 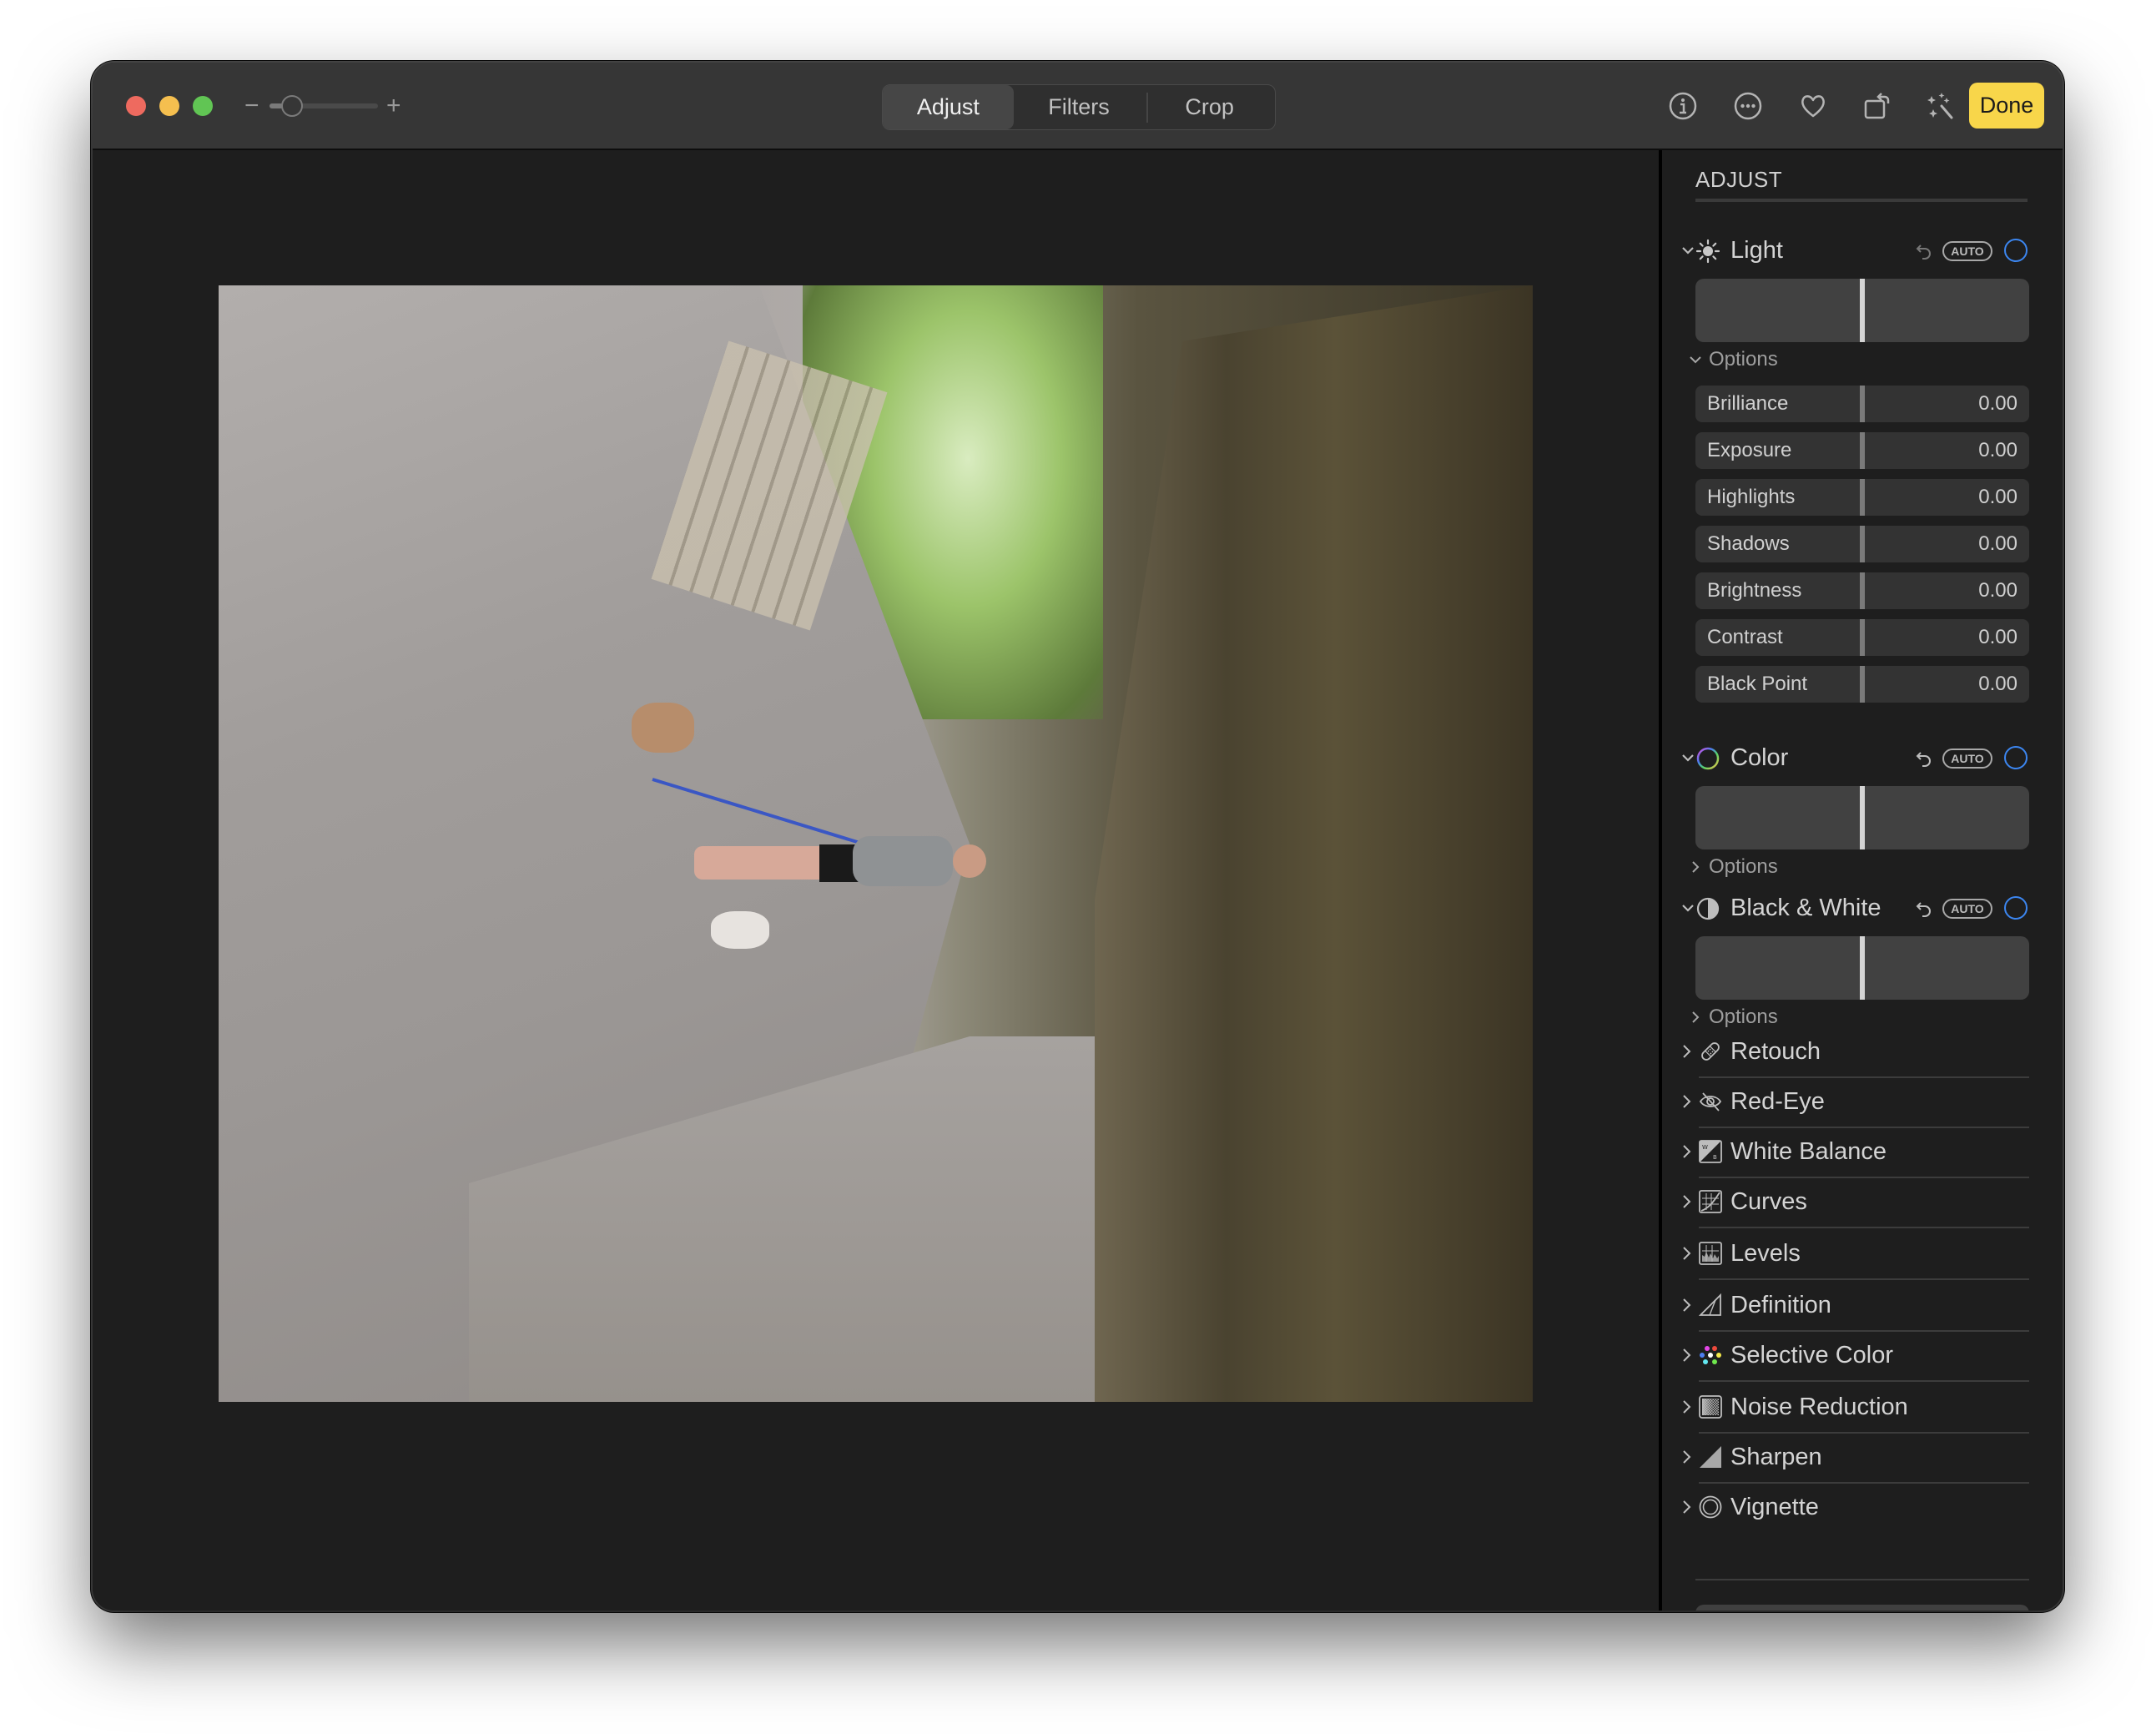 I want to click on tab-adjust: Adjust, so click(x=948, y=107).